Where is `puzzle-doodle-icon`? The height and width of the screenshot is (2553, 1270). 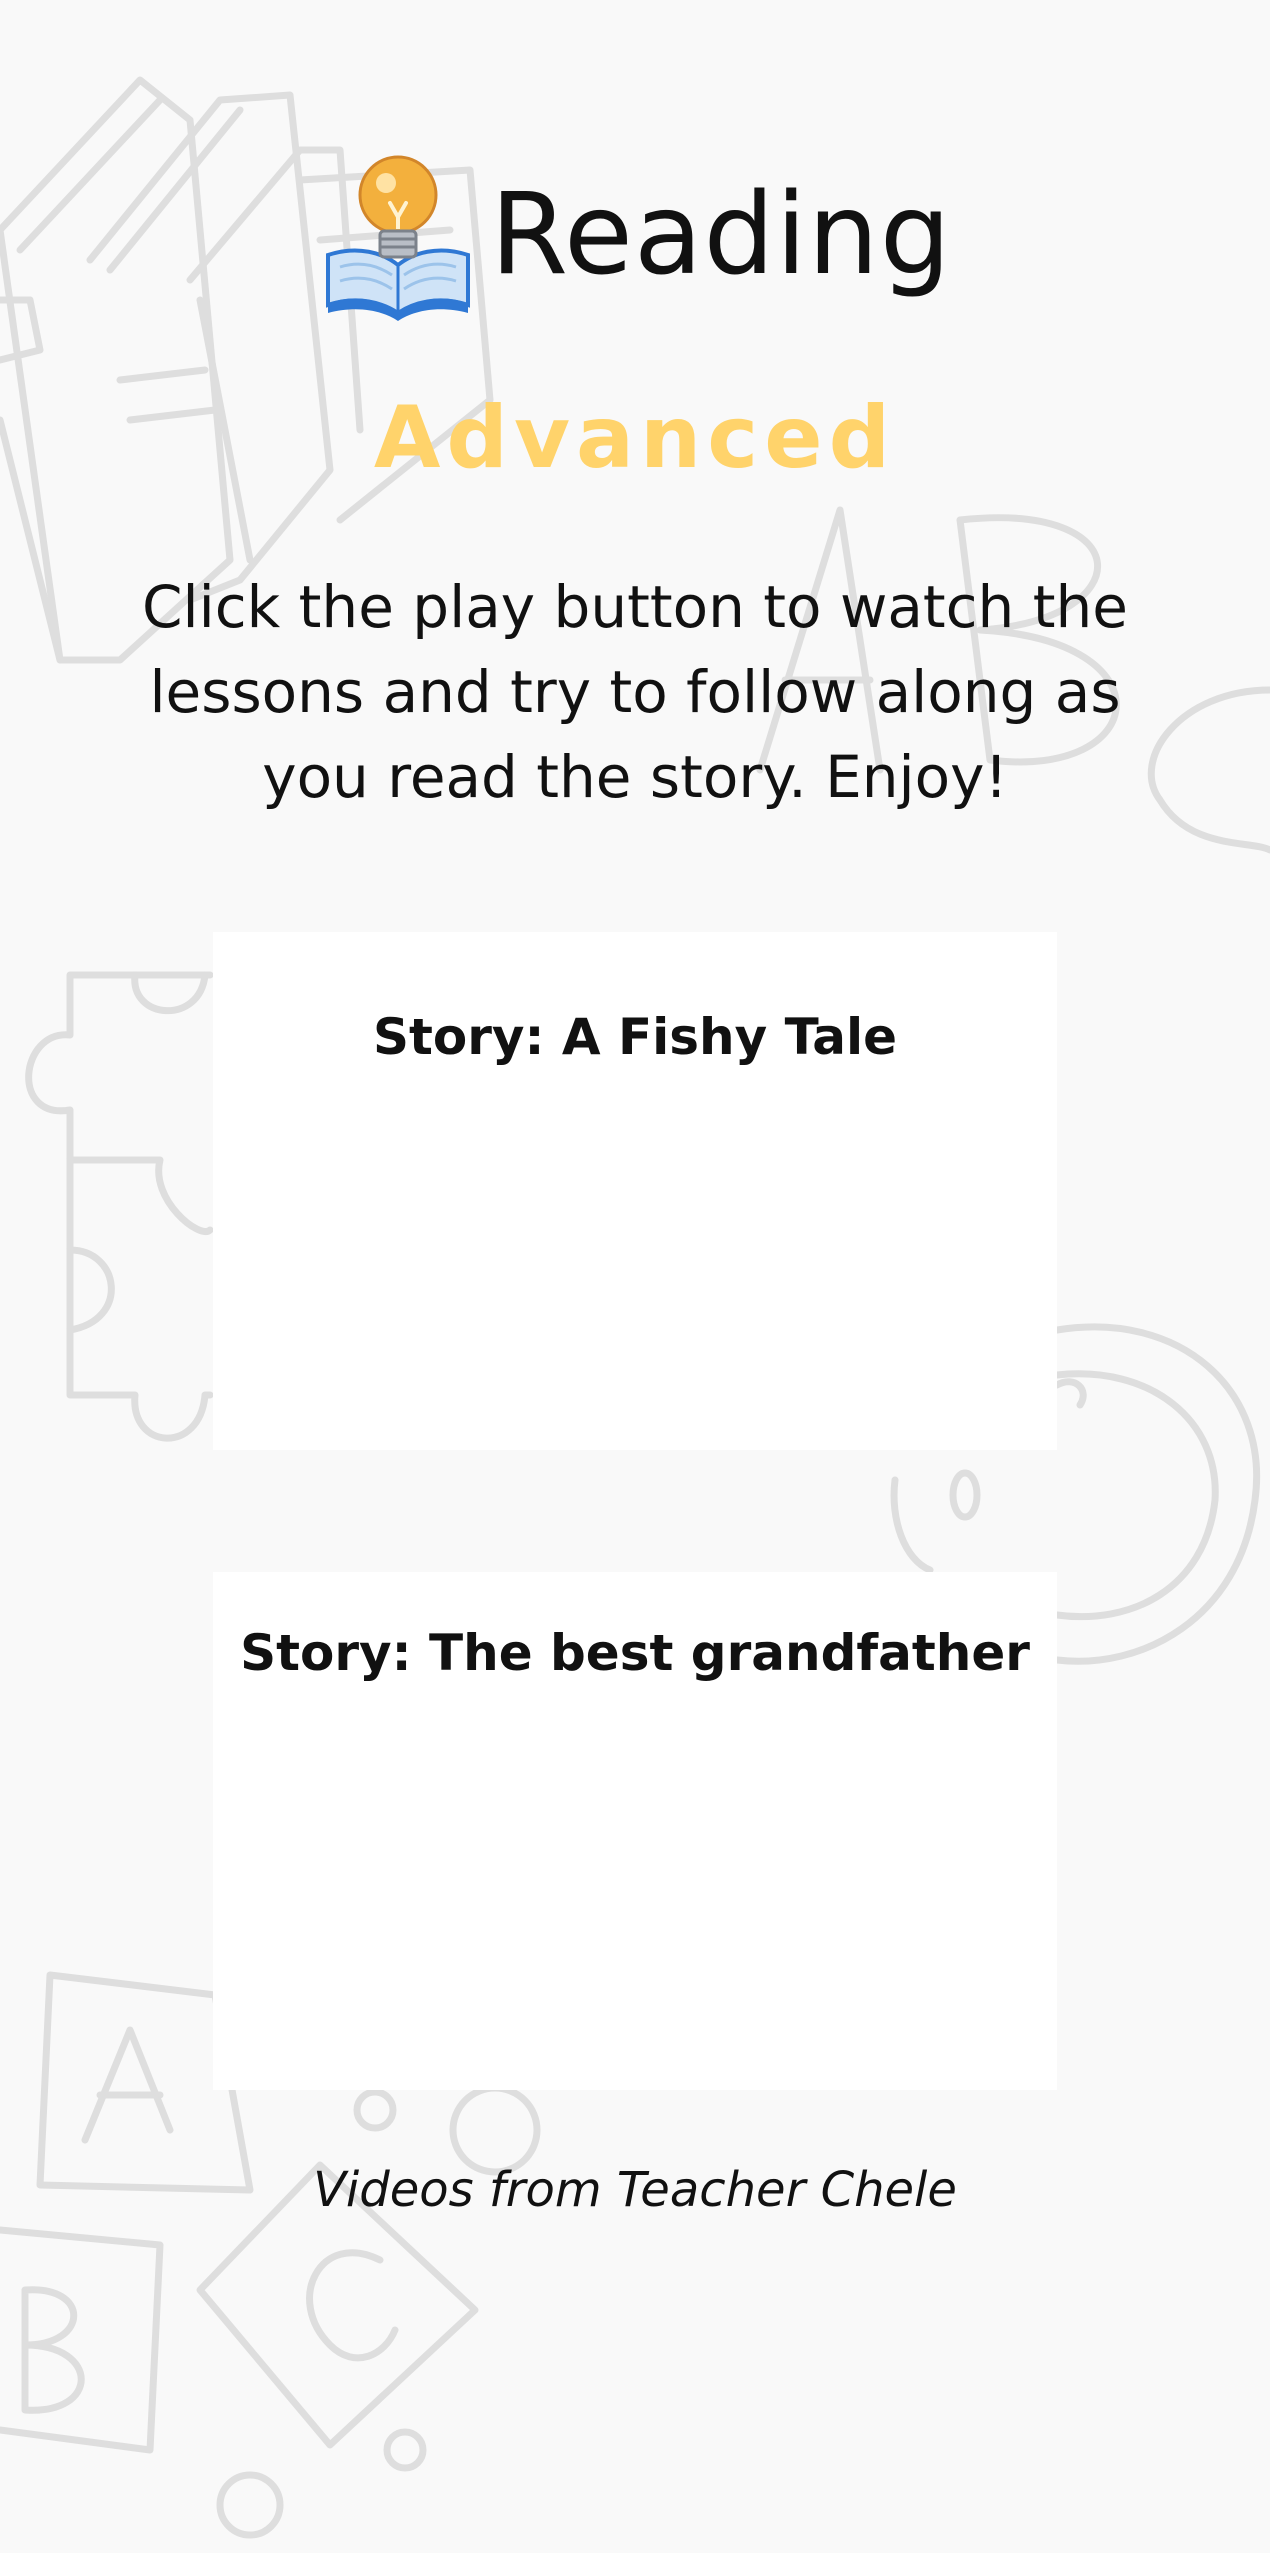
puzzle-doodle-icon is located at coordinates (119, 1206).